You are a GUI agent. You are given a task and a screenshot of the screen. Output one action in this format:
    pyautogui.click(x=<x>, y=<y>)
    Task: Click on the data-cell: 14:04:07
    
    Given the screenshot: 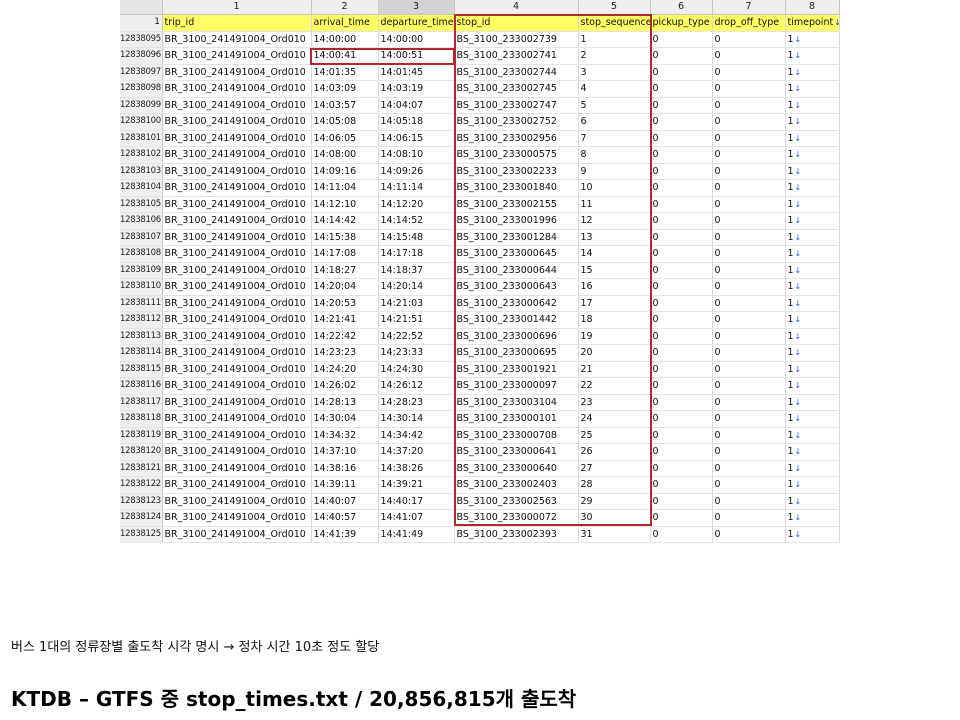 What is the action you would take?
    pyautogui.click(x=416, y=105)
    